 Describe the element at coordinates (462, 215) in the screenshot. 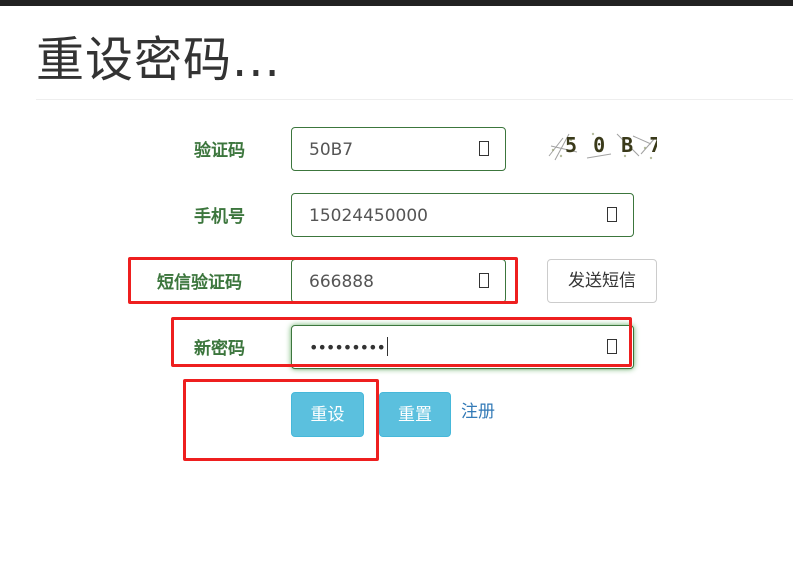

I see `phone-input: 15024450000` at that location.